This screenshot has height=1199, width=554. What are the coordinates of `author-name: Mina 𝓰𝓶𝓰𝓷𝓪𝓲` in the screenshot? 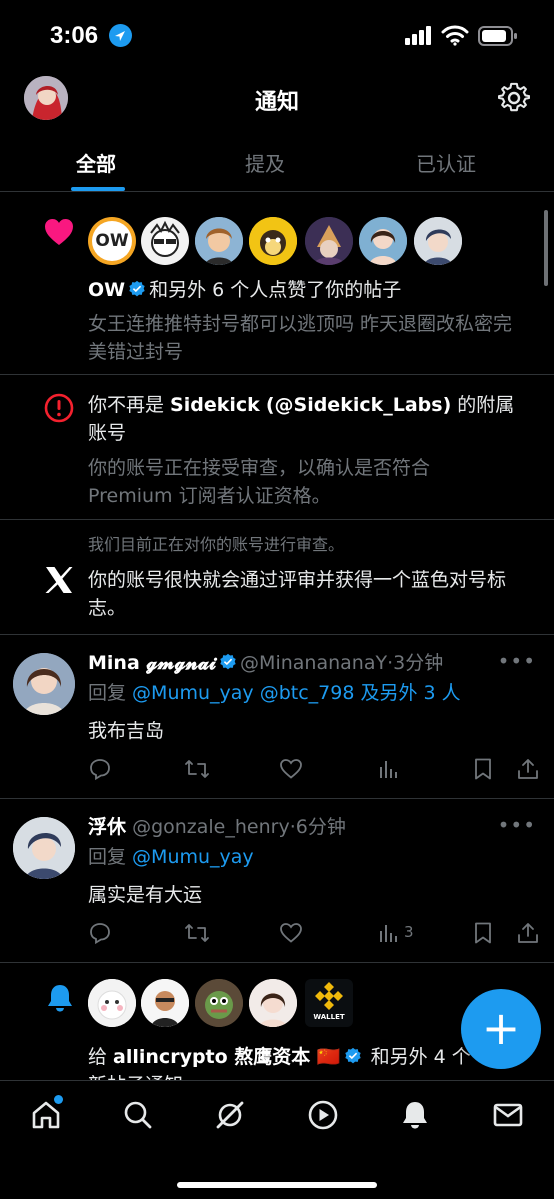 It's located at (152, 663).